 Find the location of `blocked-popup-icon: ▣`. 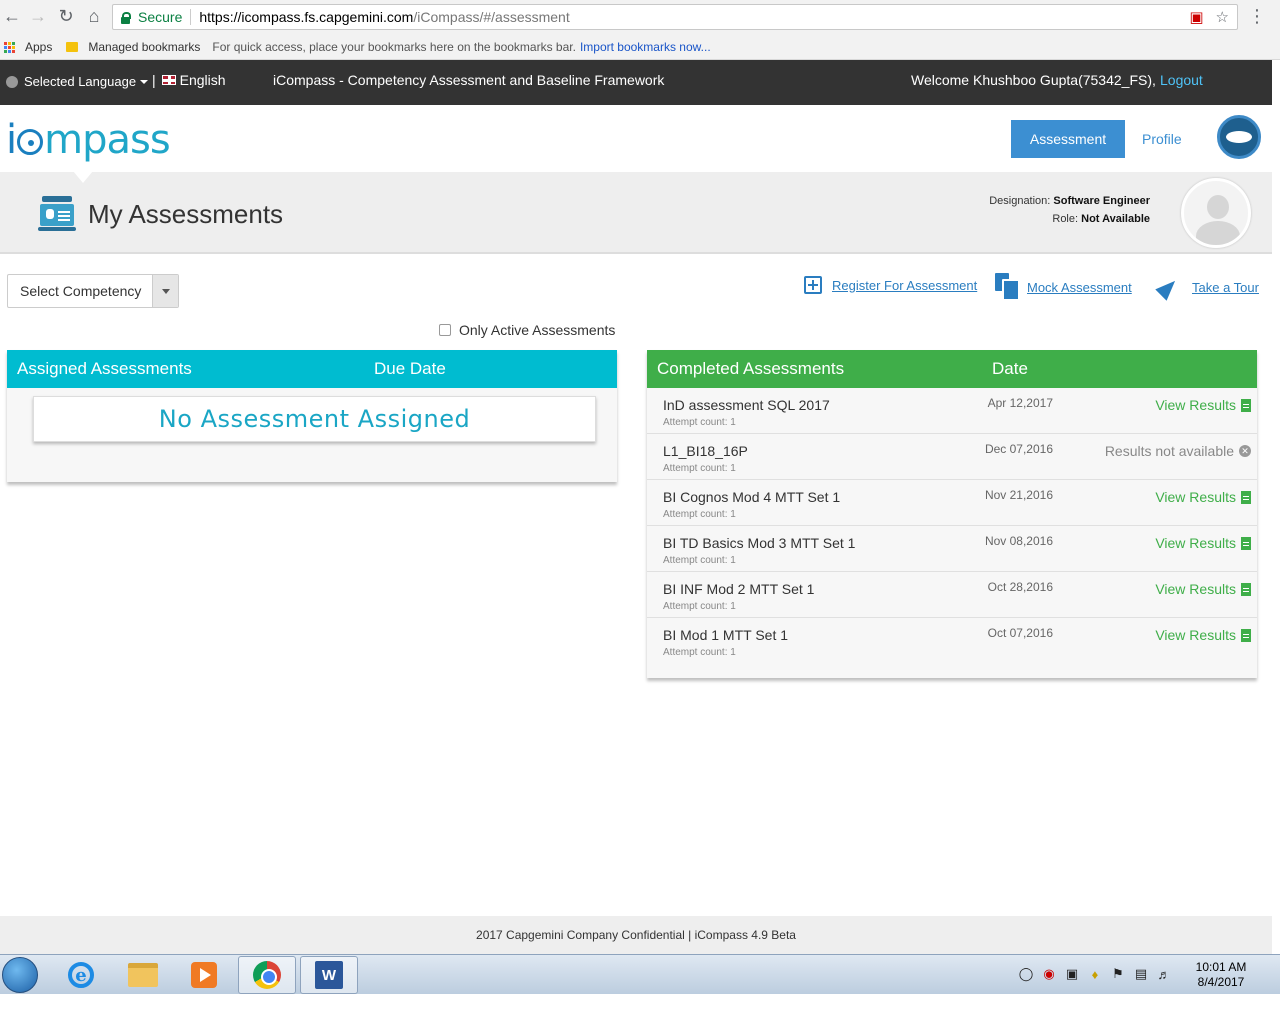

blocked-popup-icon: ▣ is located at coordinates (1196, 17).